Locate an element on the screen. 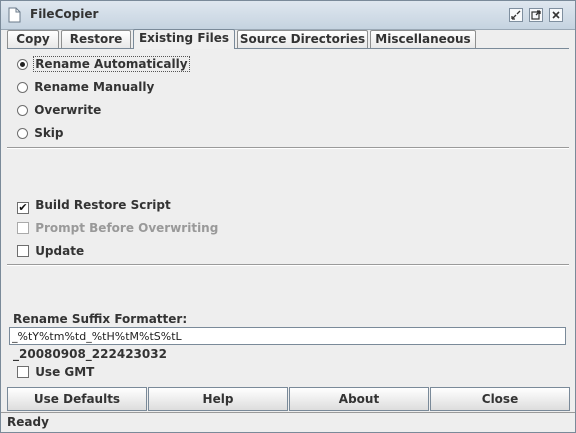 The height and width of the screenshot is (433, 576). window-title: FileCopier is located at coordinates (64, 14).